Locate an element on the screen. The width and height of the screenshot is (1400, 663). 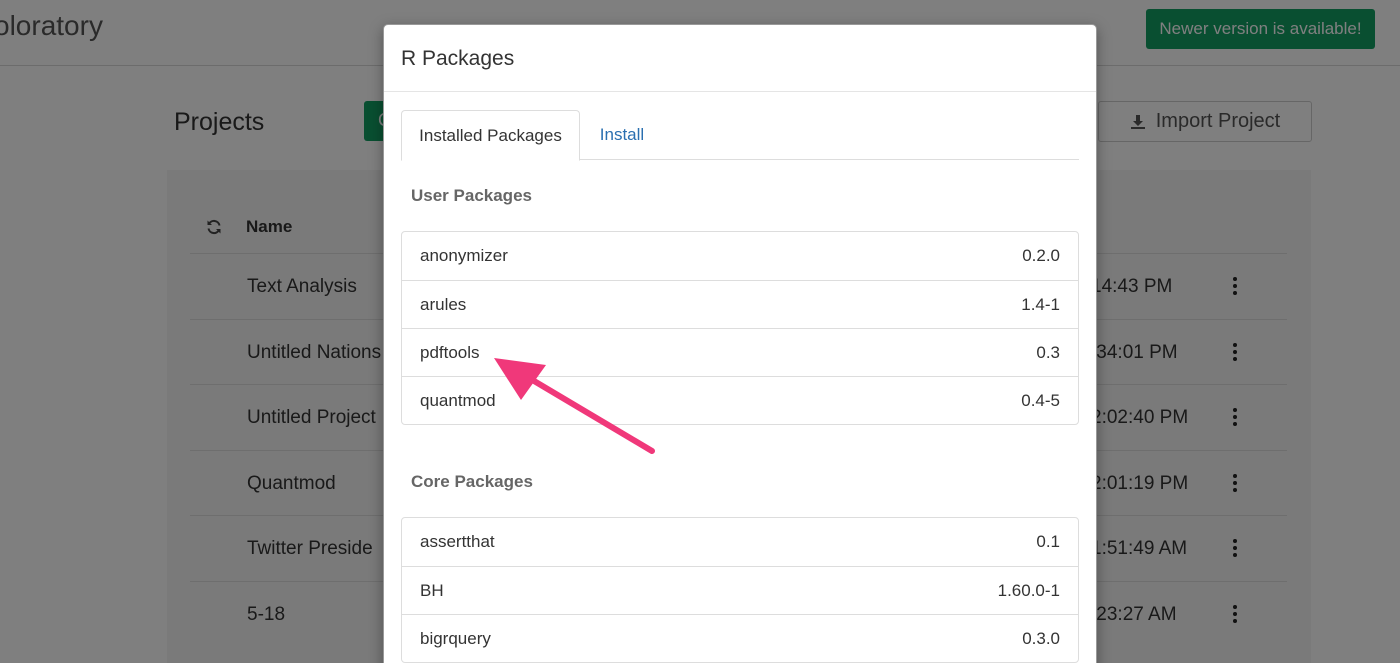
list-item: bigrquery 0.3.0 is located at coordinates (740, 638).